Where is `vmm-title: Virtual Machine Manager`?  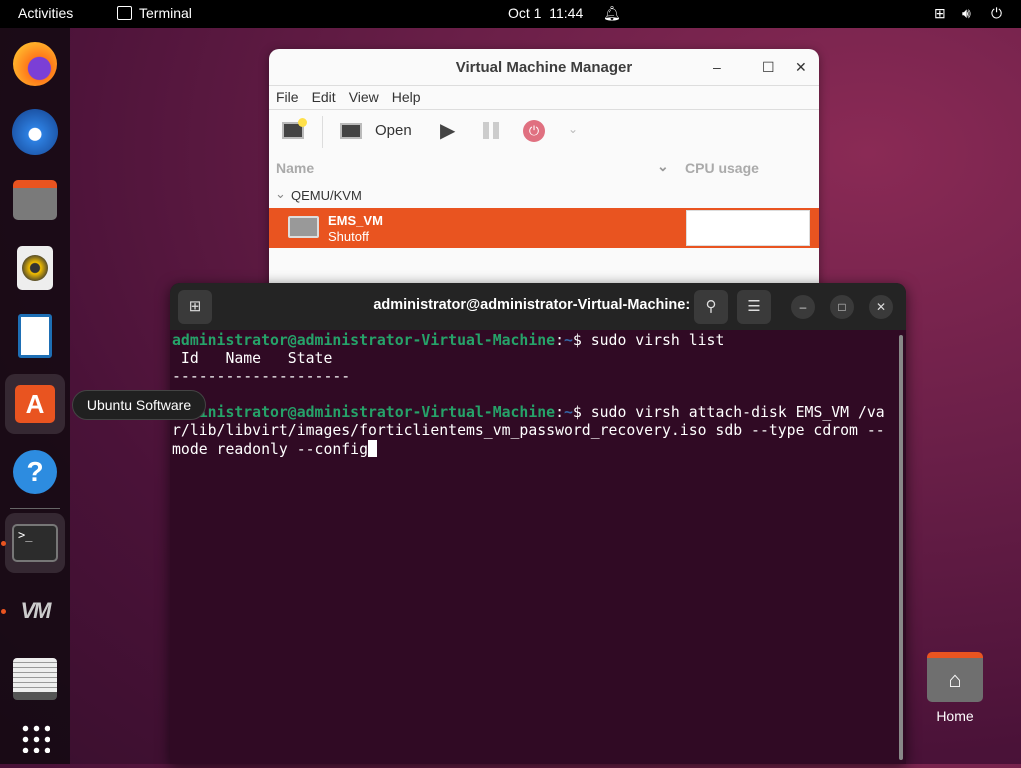 vmm-title: Virtual Machine Manager is located at coordinates (544, 67).